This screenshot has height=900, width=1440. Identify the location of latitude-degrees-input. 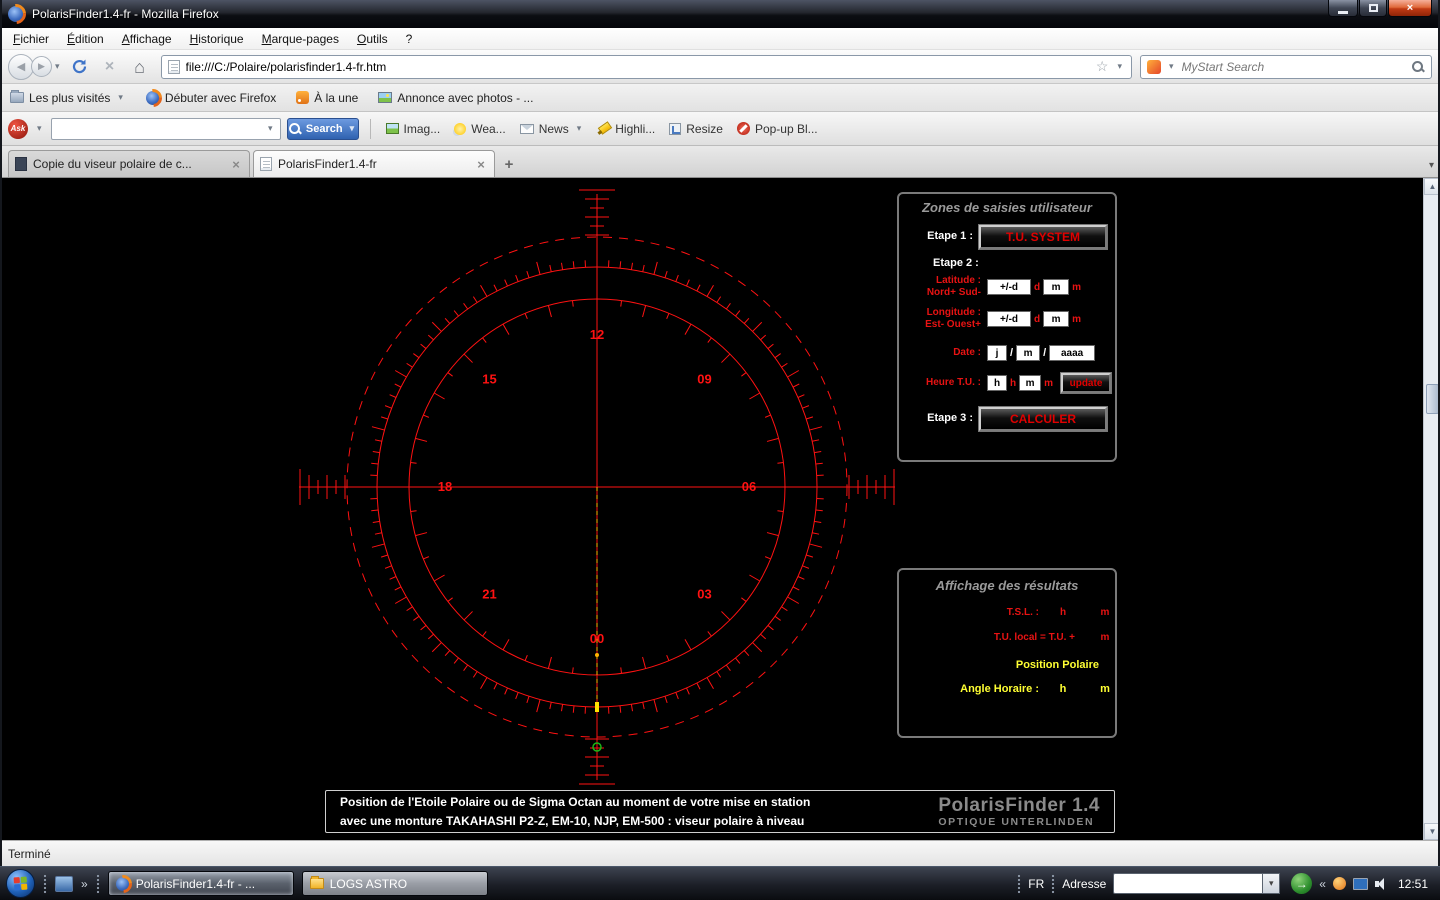
(1009, 287).